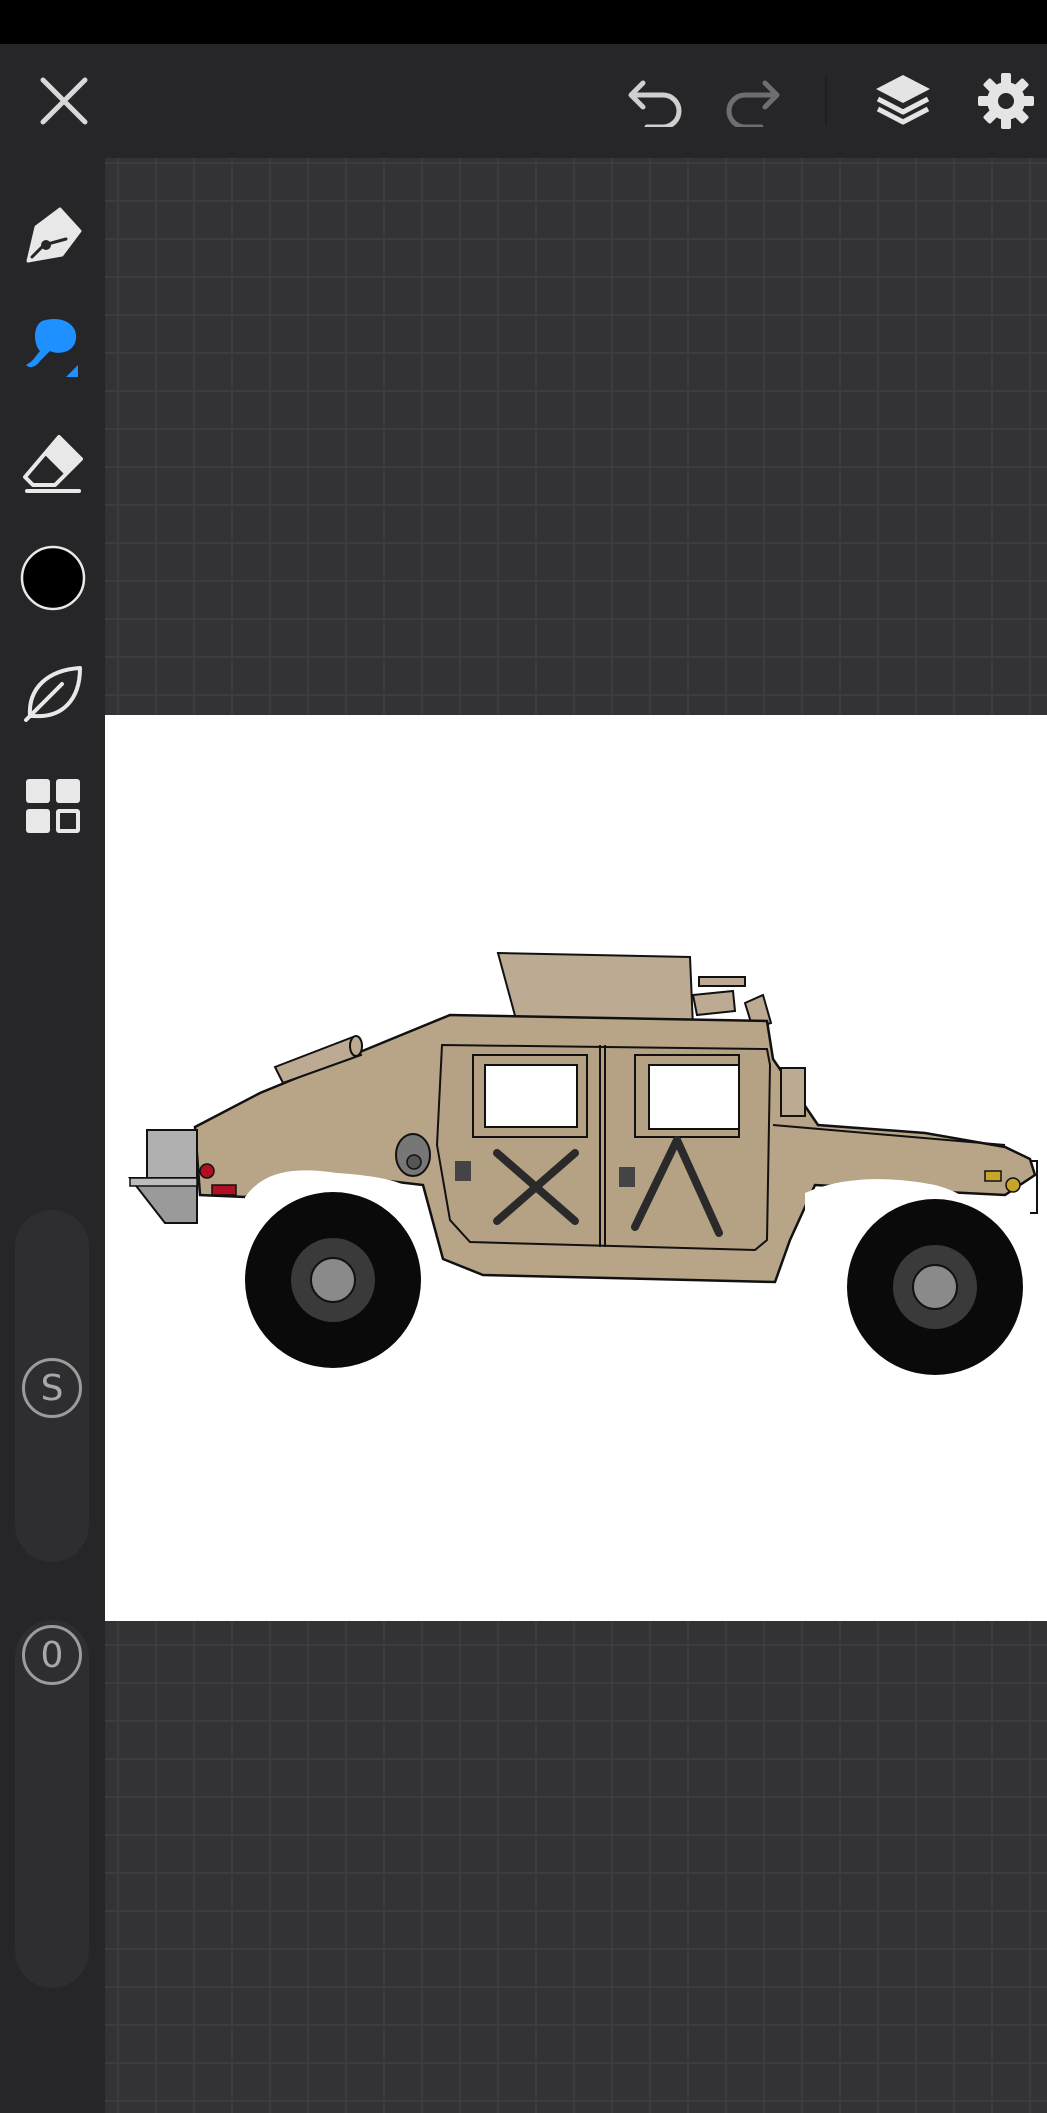 This screenshot has height=2113, width=1047. Describe the element at coordinates (52, 1804) in the screenshot. I see `brush-opacity-slider: 0` at that location.